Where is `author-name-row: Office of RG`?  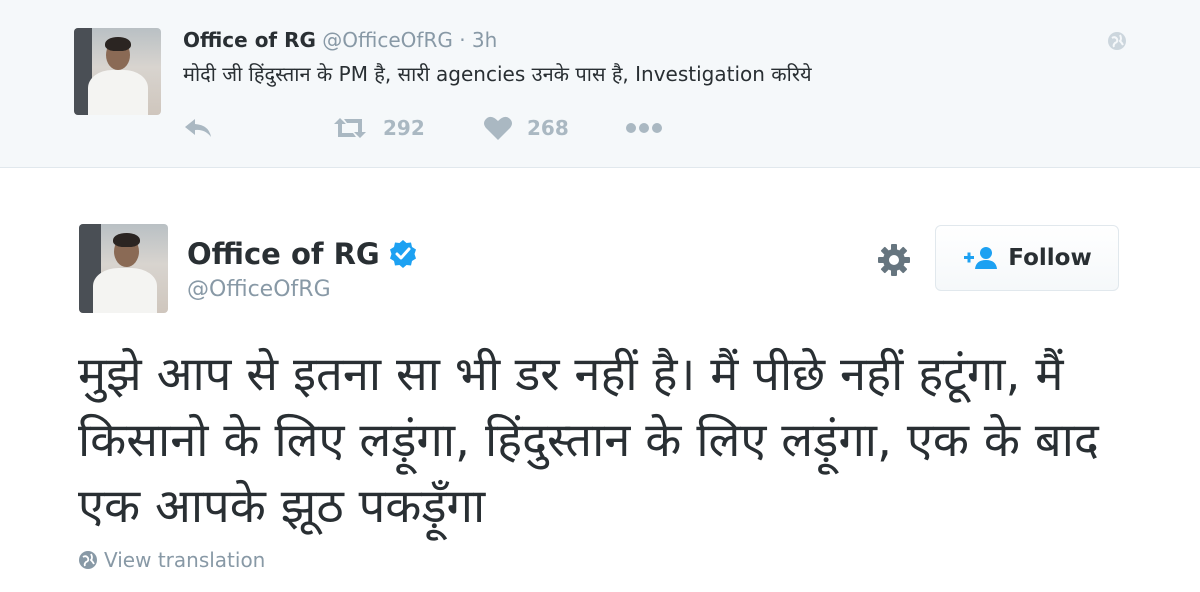
author-name-row: Office of RG is located at coordinates (302, 254).